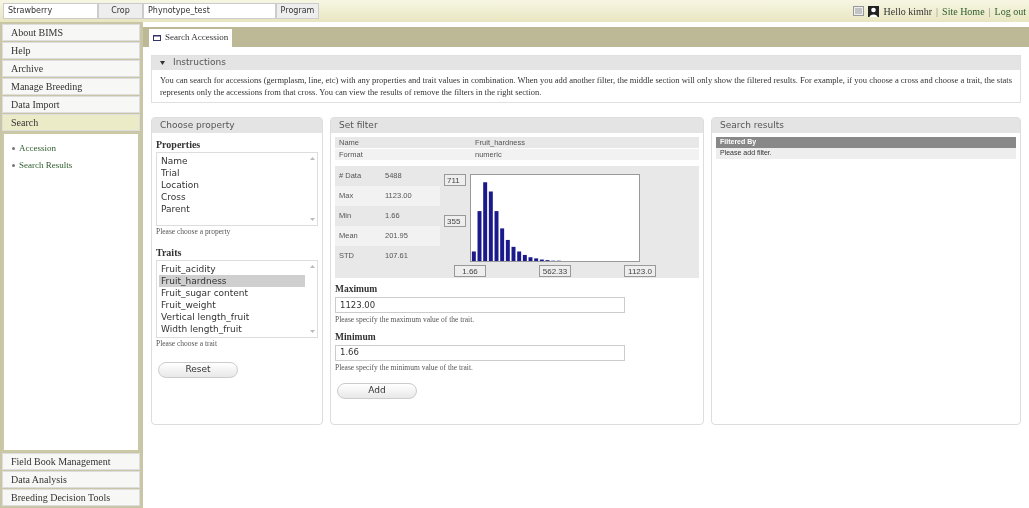 The width and height of the screenshot is (1029, 508). Describe the element at coordinates (232, 173) in the screenshot. I see `list-item: Trial` at that location.